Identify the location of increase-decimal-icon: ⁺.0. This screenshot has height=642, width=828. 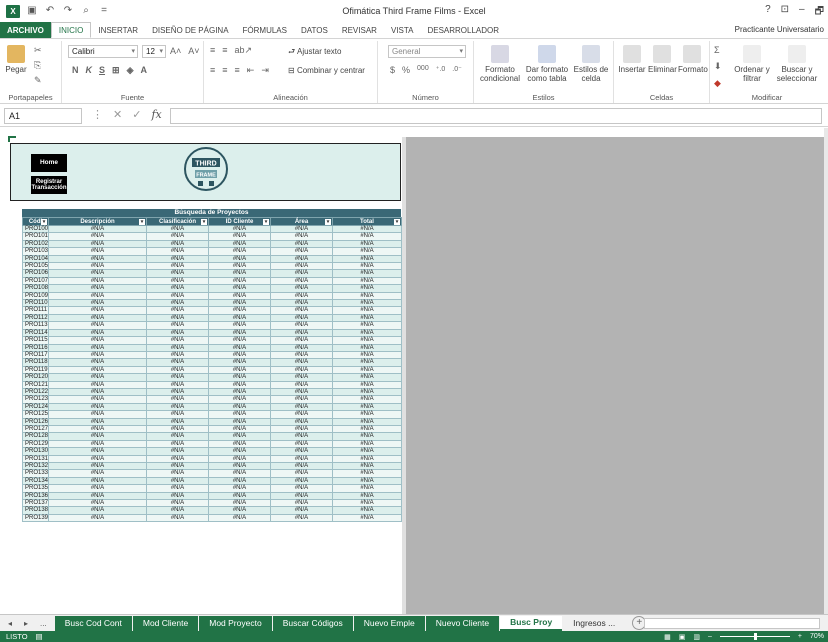
(441, 70).